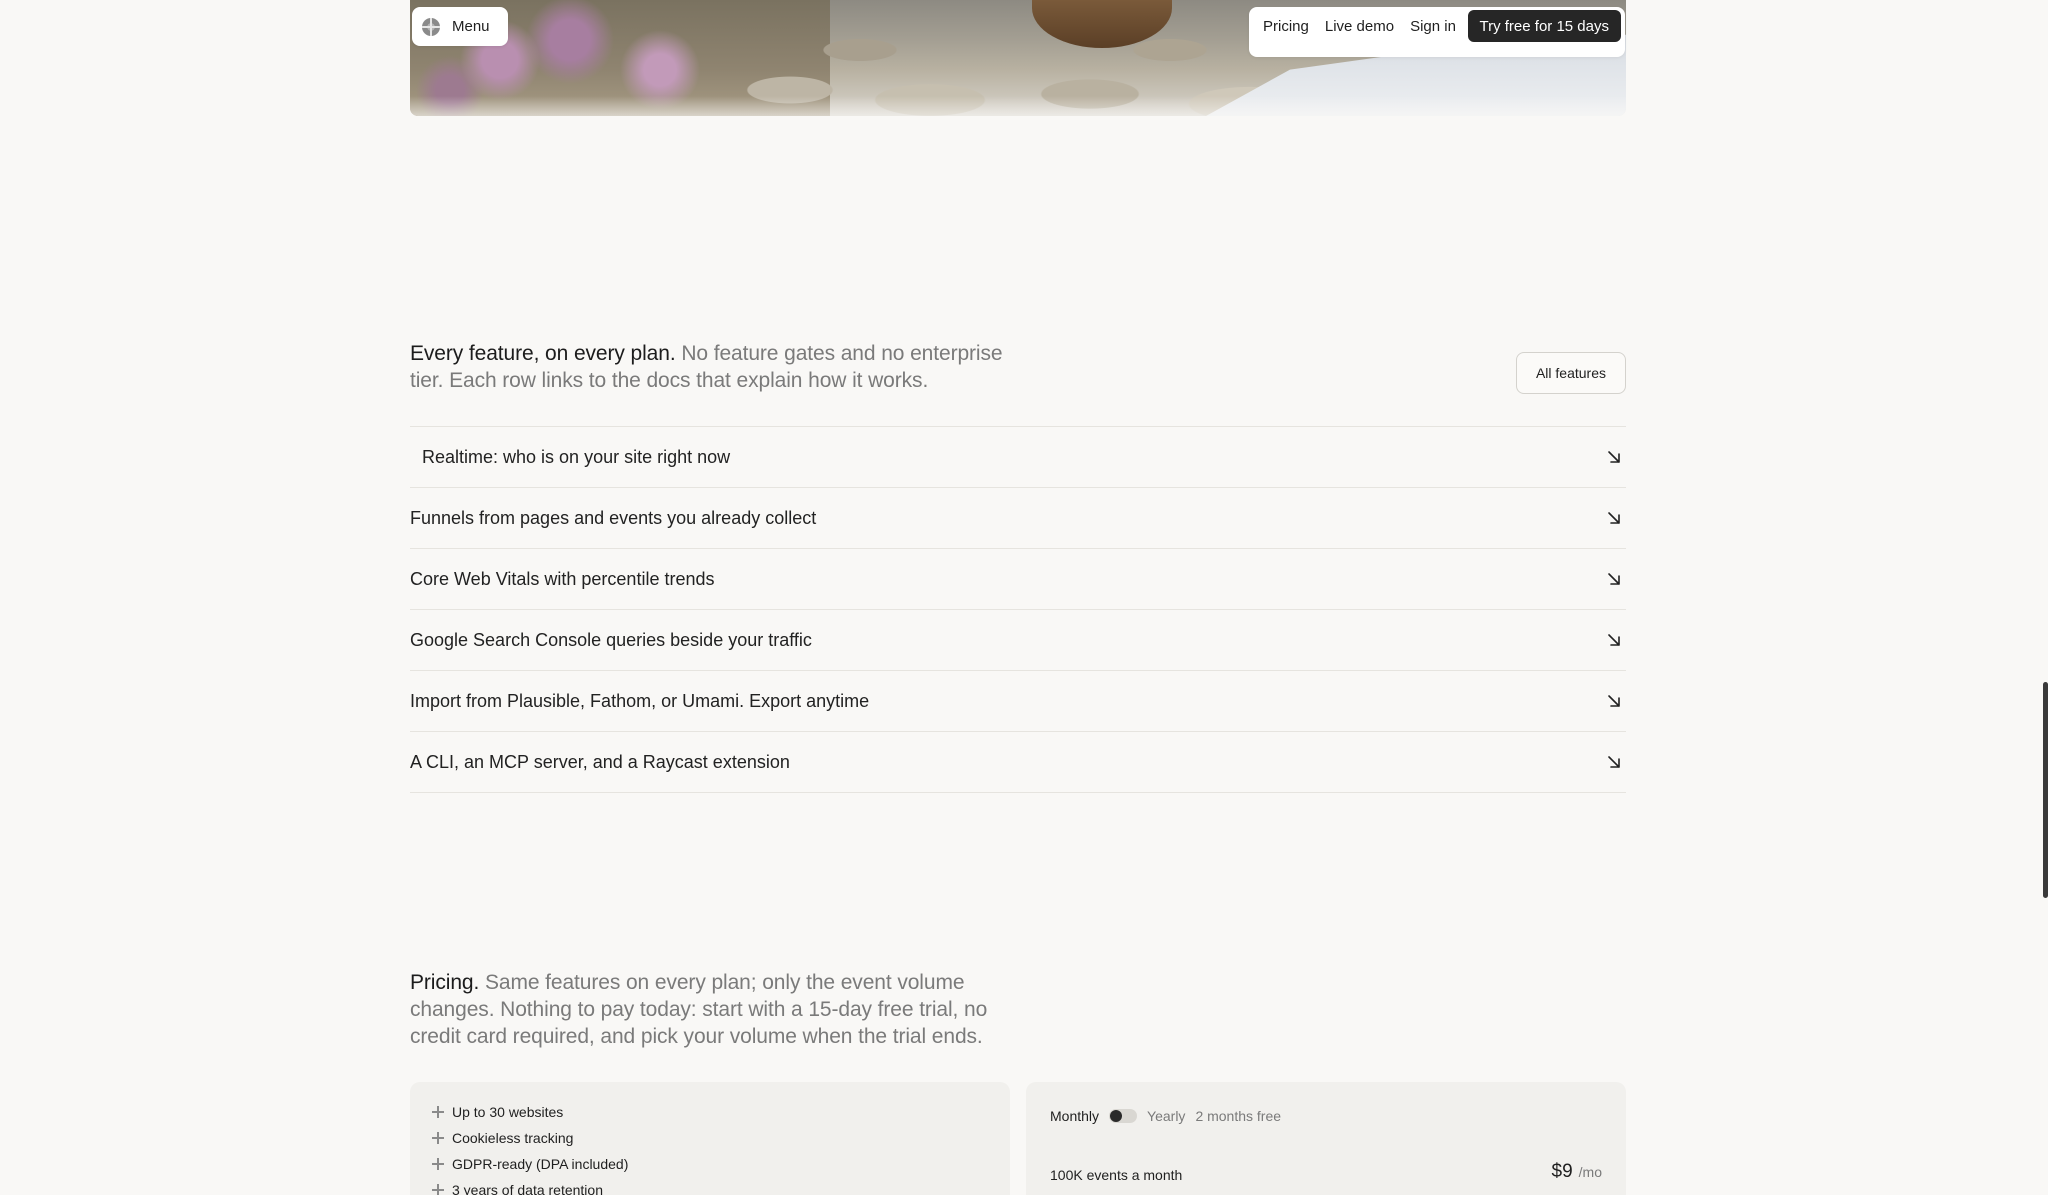  I want to click on billing-yearly-label: Yearly, so click(1166, 1116).